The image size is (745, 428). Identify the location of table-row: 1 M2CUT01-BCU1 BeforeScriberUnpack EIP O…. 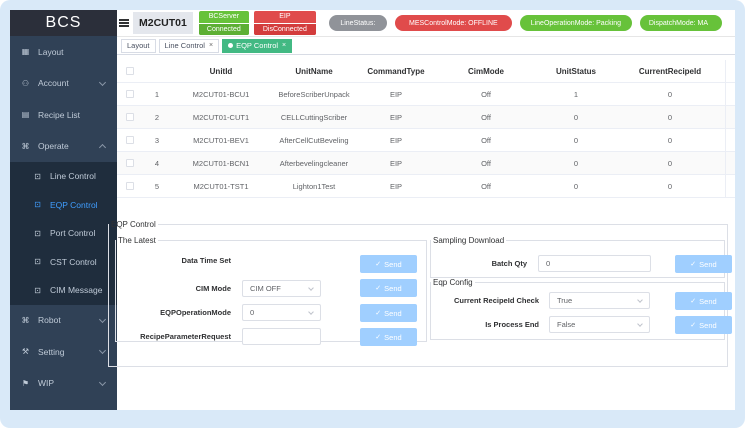
(426, 94).